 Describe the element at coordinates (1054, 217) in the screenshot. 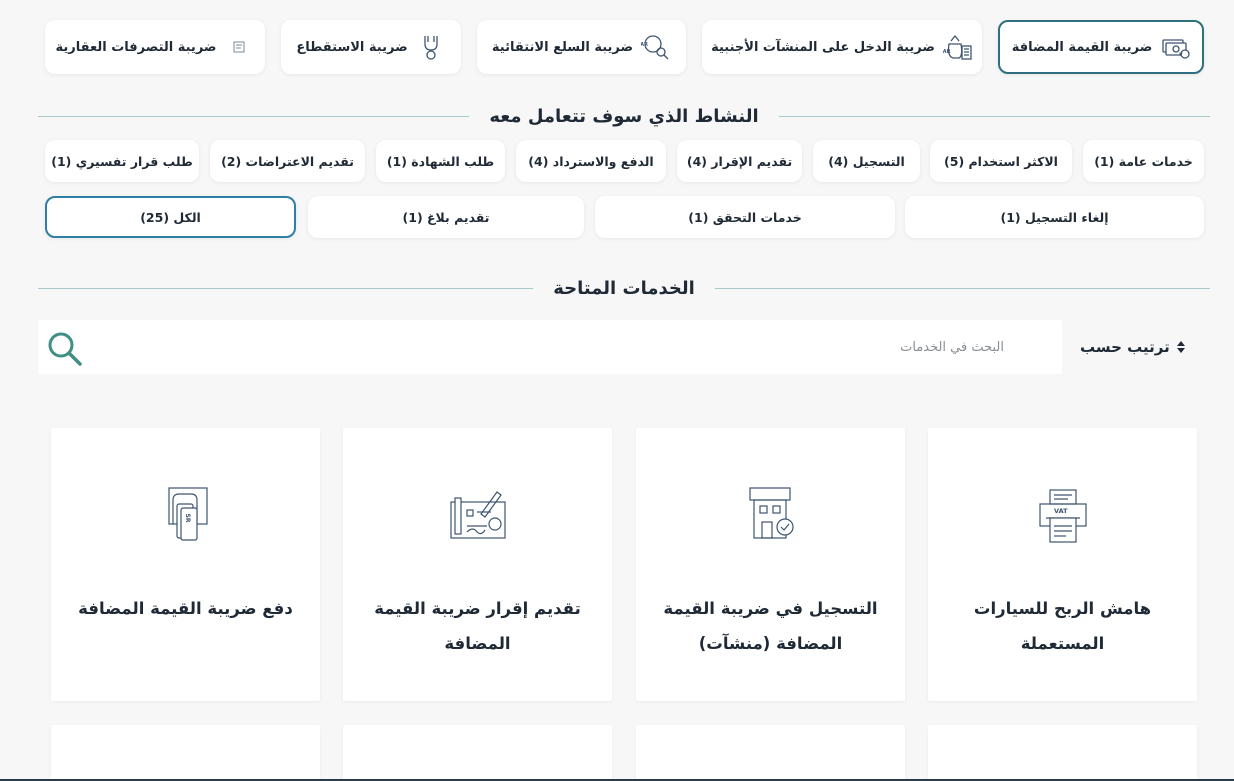

I see `filter-deregistration: إلغاء التسجيل (1)` at that location.